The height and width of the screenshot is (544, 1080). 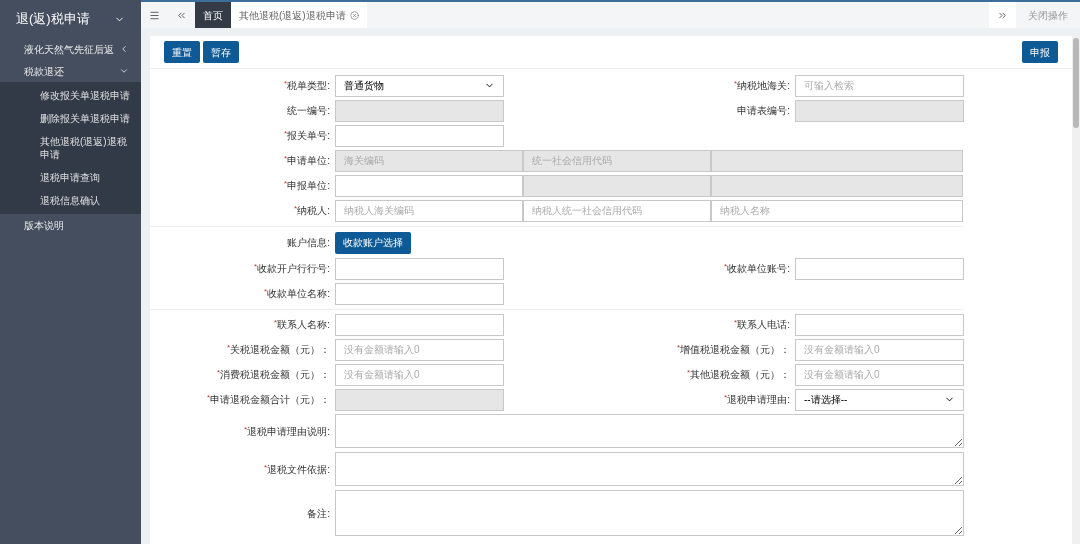 What do you see at coordinates (154, 15) in the screenshot?
I see `menu-icon` at bounding box center [154, 15].